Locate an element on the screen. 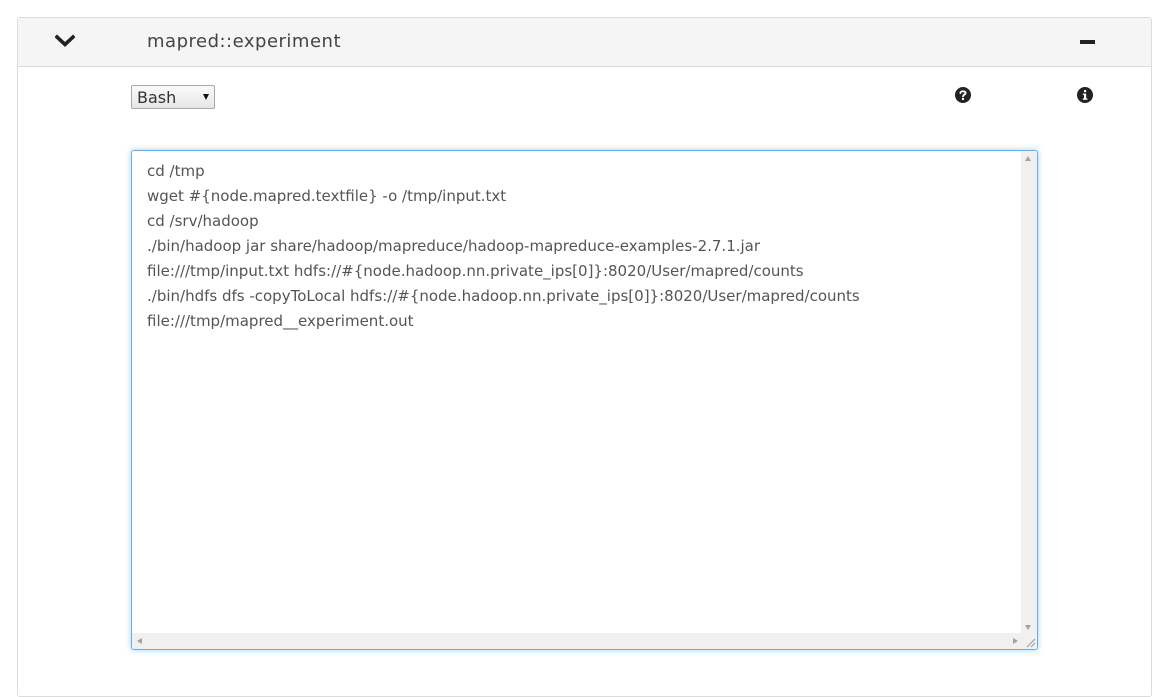  language-select-value: Bash is located at coordinates (157, 97).